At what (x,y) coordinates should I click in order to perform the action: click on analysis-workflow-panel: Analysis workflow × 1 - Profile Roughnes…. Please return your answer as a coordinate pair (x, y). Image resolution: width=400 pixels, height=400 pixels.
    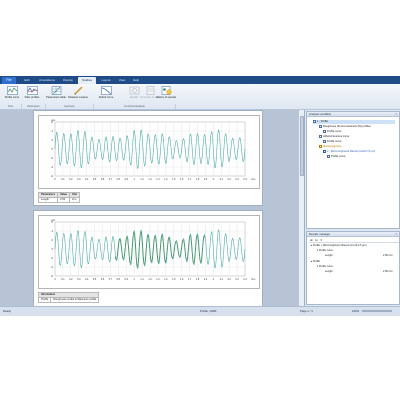
    Looking at the image, I should click on (353, 170).